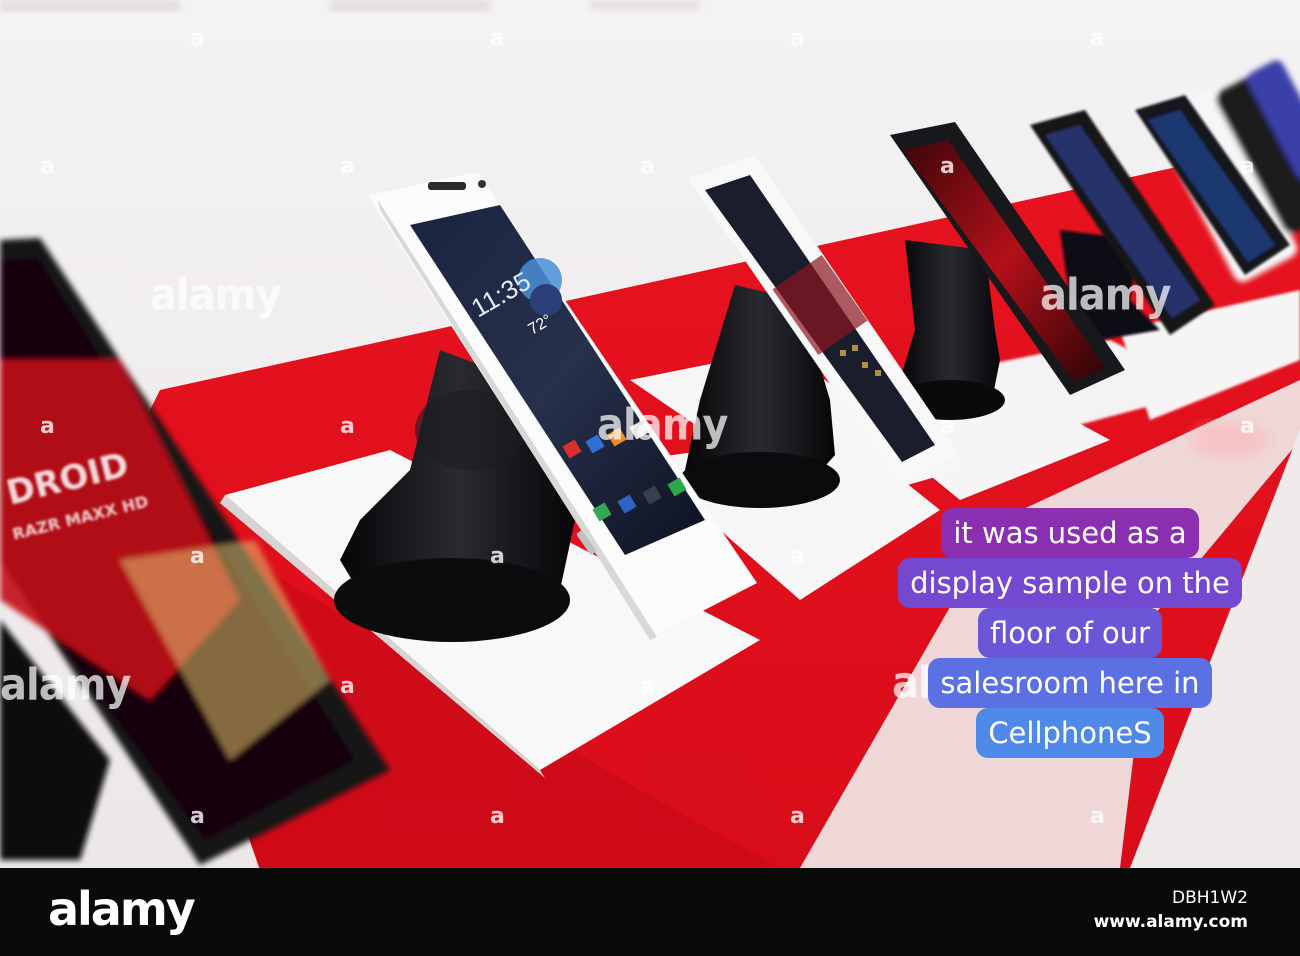  I want to click on image-id: DBH1W2, so click(1210, 898).